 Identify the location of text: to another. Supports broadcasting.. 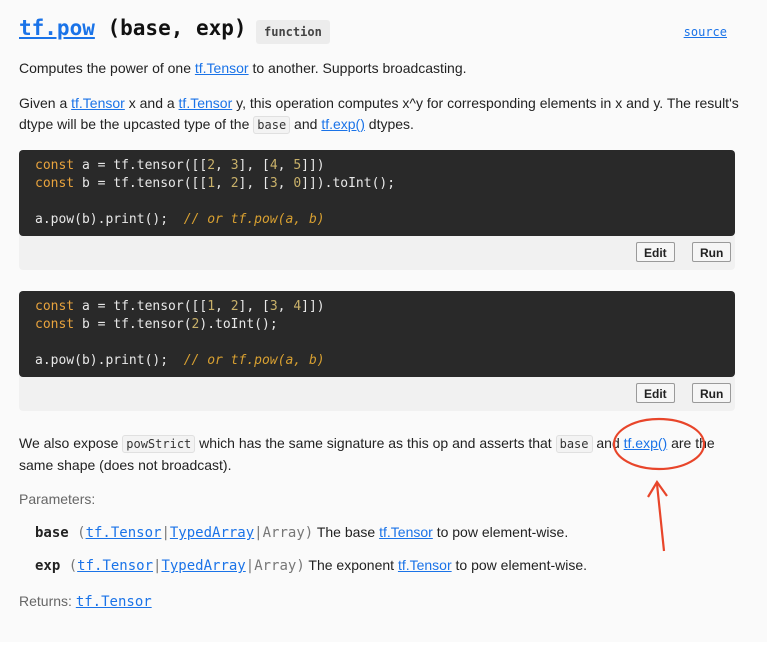
(357, 68).